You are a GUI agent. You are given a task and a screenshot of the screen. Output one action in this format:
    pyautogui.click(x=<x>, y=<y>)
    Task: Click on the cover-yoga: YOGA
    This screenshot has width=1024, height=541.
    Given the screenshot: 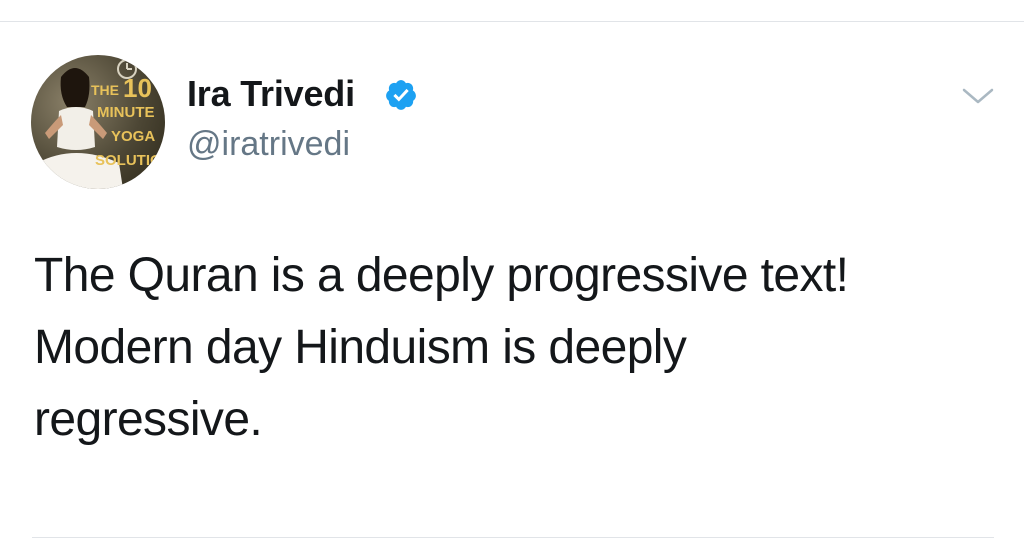 What is the action you would take?
    pyautogui.click(x=133, y=136)
    